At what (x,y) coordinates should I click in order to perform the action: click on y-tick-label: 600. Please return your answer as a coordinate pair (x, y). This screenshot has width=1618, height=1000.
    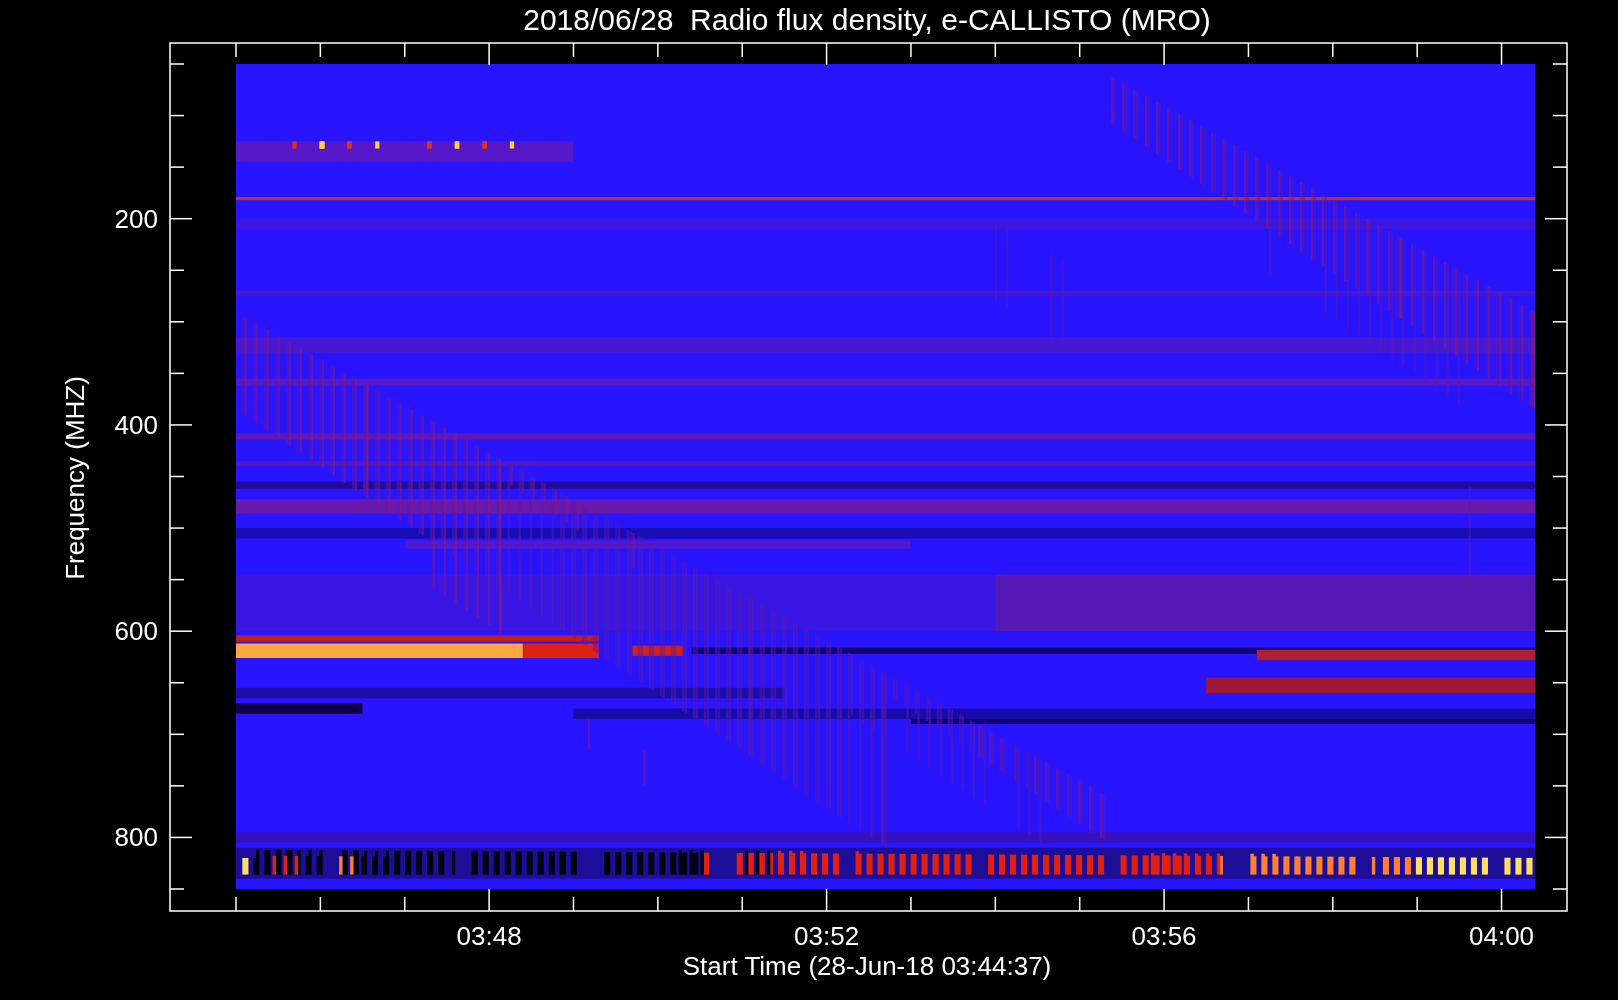
    Looking at the image, I should click on (136, 631).